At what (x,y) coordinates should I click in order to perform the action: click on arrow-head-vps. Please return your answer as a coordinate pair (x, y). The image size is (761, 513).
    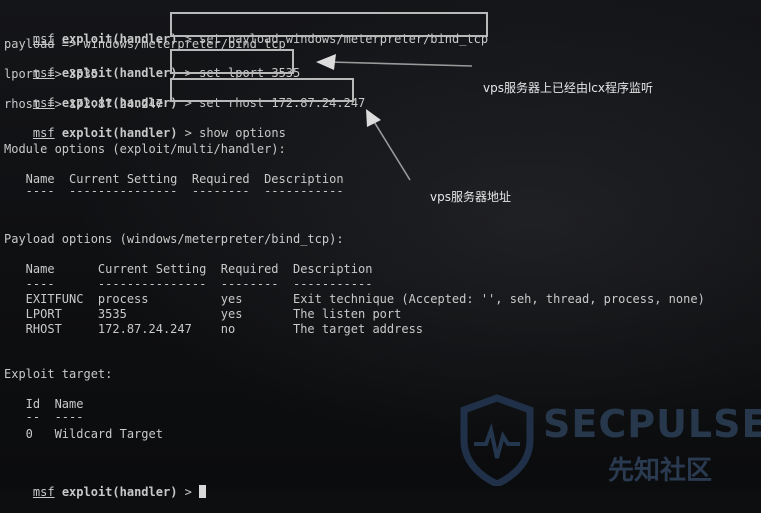
    Looking at the image, I should click on (373, 118).